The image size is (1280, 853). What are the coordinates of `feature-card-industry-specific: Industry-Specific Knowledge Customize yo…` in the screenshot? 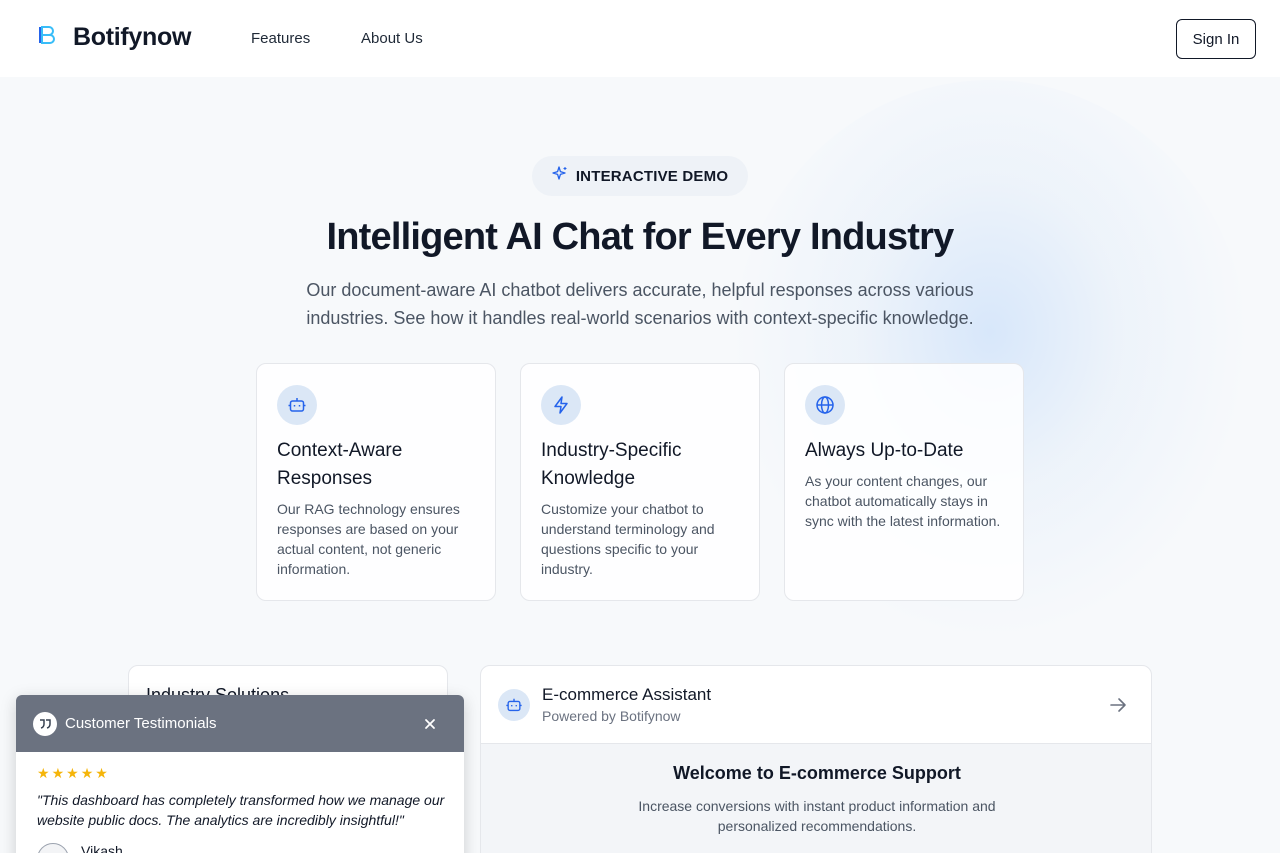 It's located at (640, 482).